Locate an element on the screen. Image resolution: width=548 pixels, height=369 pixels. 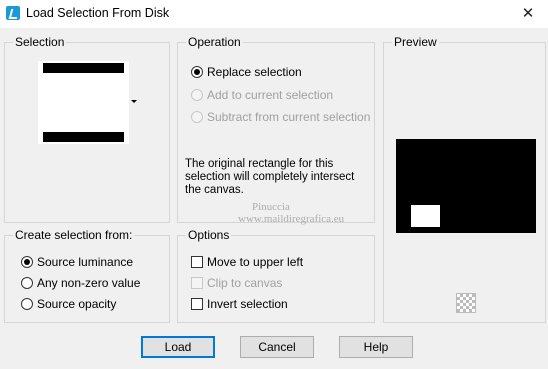
radio-label: Source opacity is located at coordinates (77, 304).